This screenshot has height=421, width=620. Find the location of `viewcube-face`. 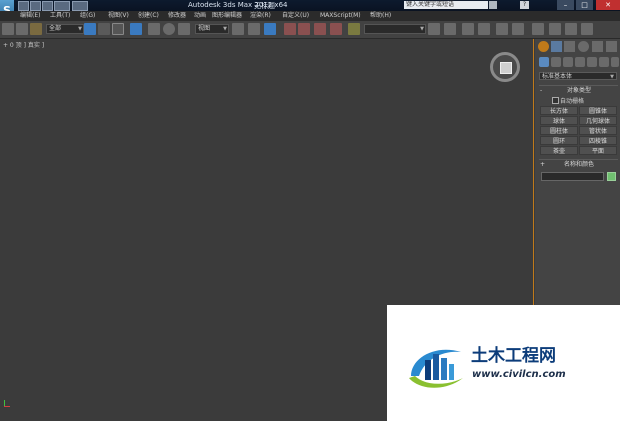

viewcube-face is located at coordinates (506, 68).